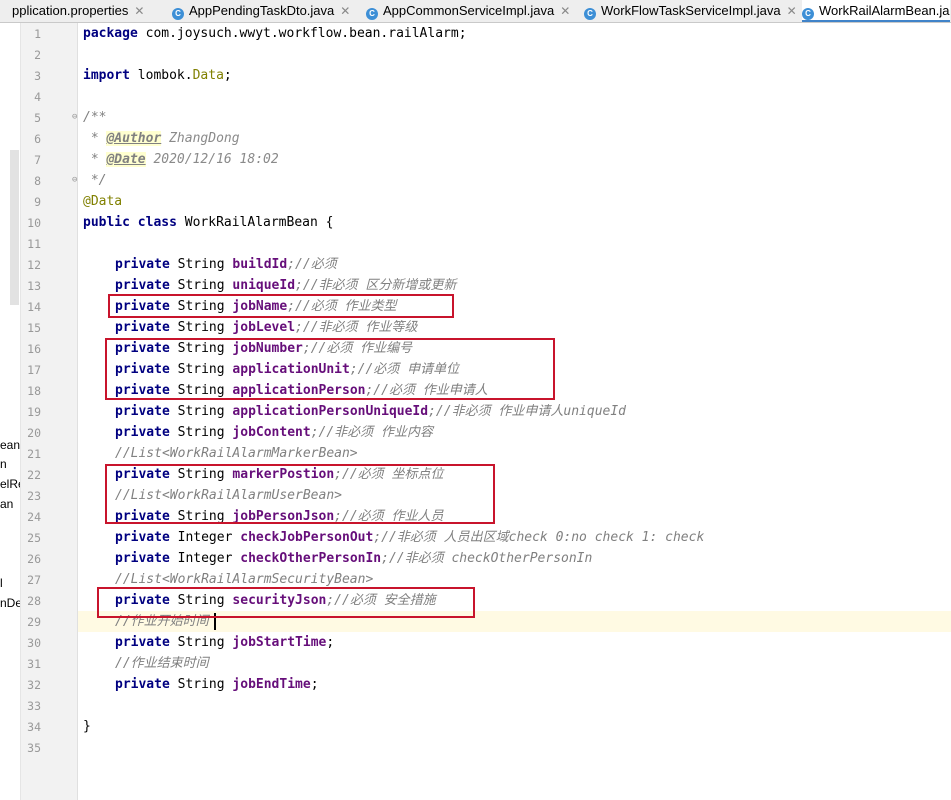 This screenshot has width=951, height=800. I want to click on line-number: 3, so click(31, 76).